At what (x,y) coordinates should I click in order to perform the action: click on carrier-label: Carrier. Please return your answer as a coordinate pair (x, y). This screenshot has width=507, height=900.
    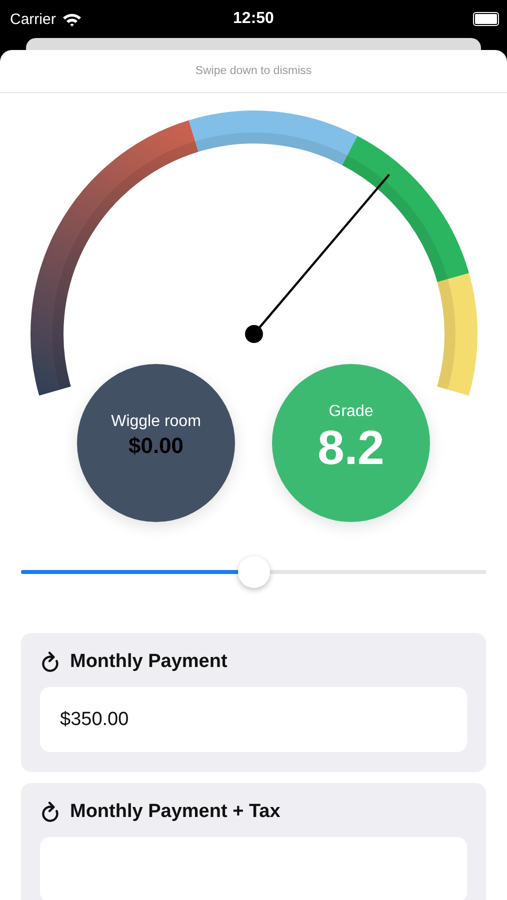
    Looking at the image, I should click on (33, 19).